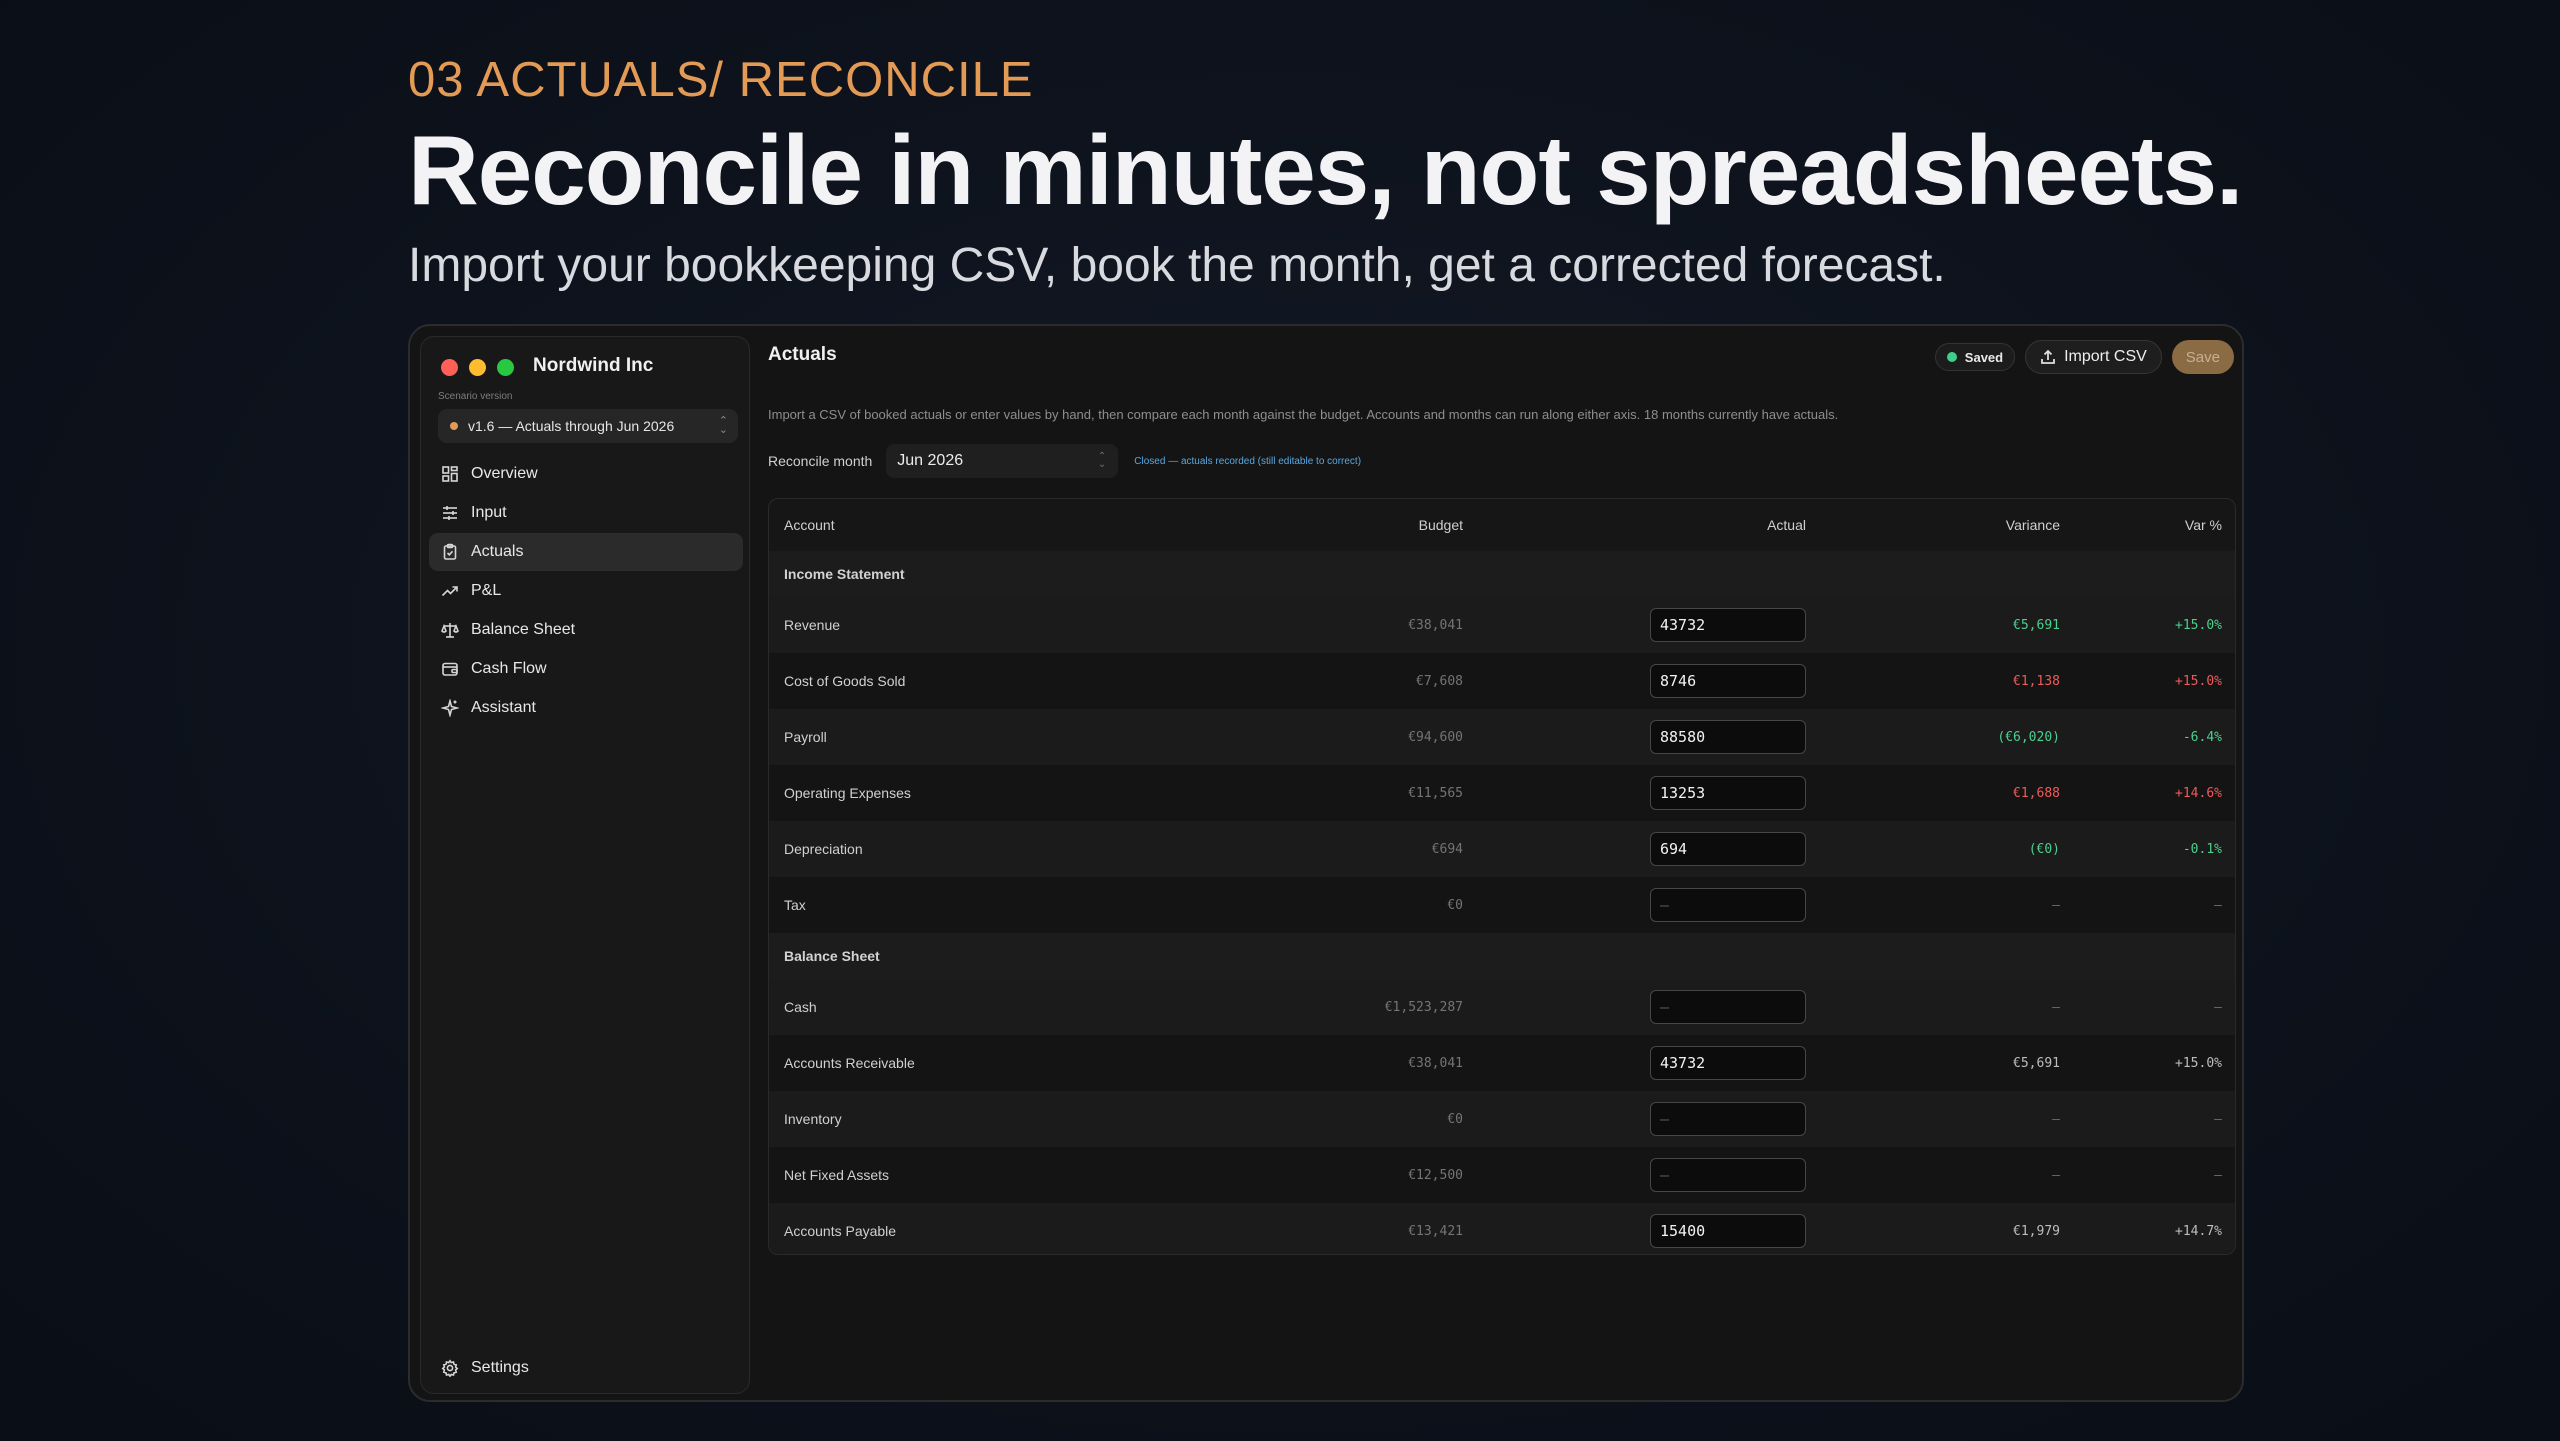 The width and height of the screenshot is (2560, 1441). Describe the element at coordinates (454, 426) in the screenshot. I see `scenario-status-dot` at that location.